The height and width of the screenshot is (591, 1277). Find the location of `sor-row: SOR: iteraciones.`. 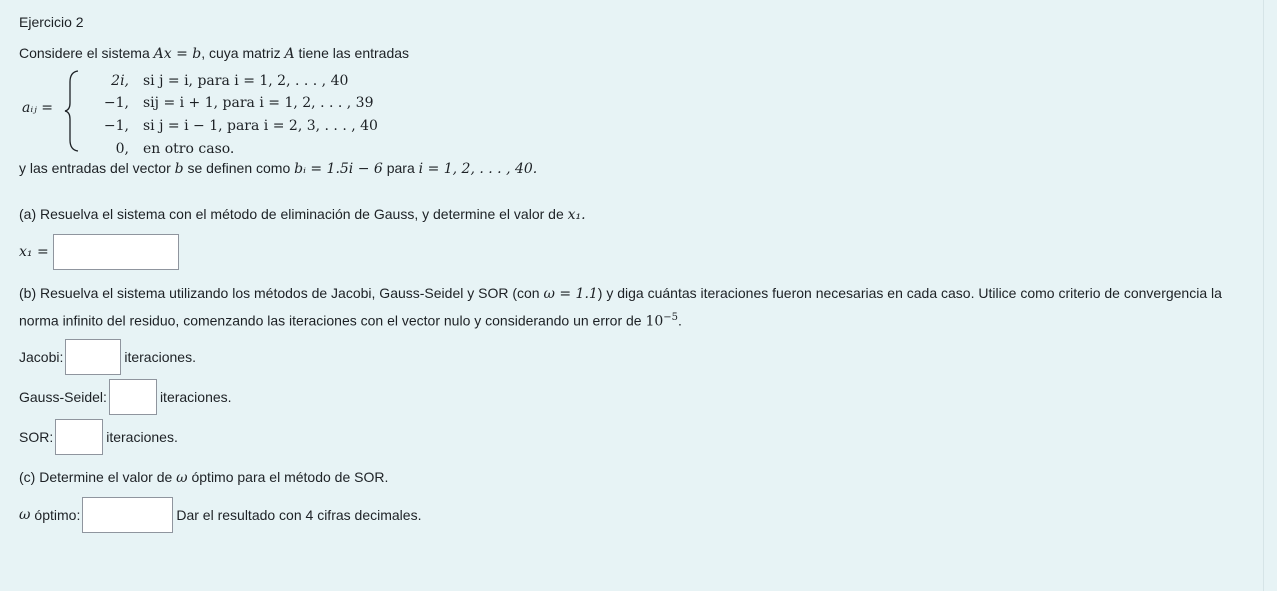

sor-row: SOR: iteraciones. is located at coordinates (636, 436).